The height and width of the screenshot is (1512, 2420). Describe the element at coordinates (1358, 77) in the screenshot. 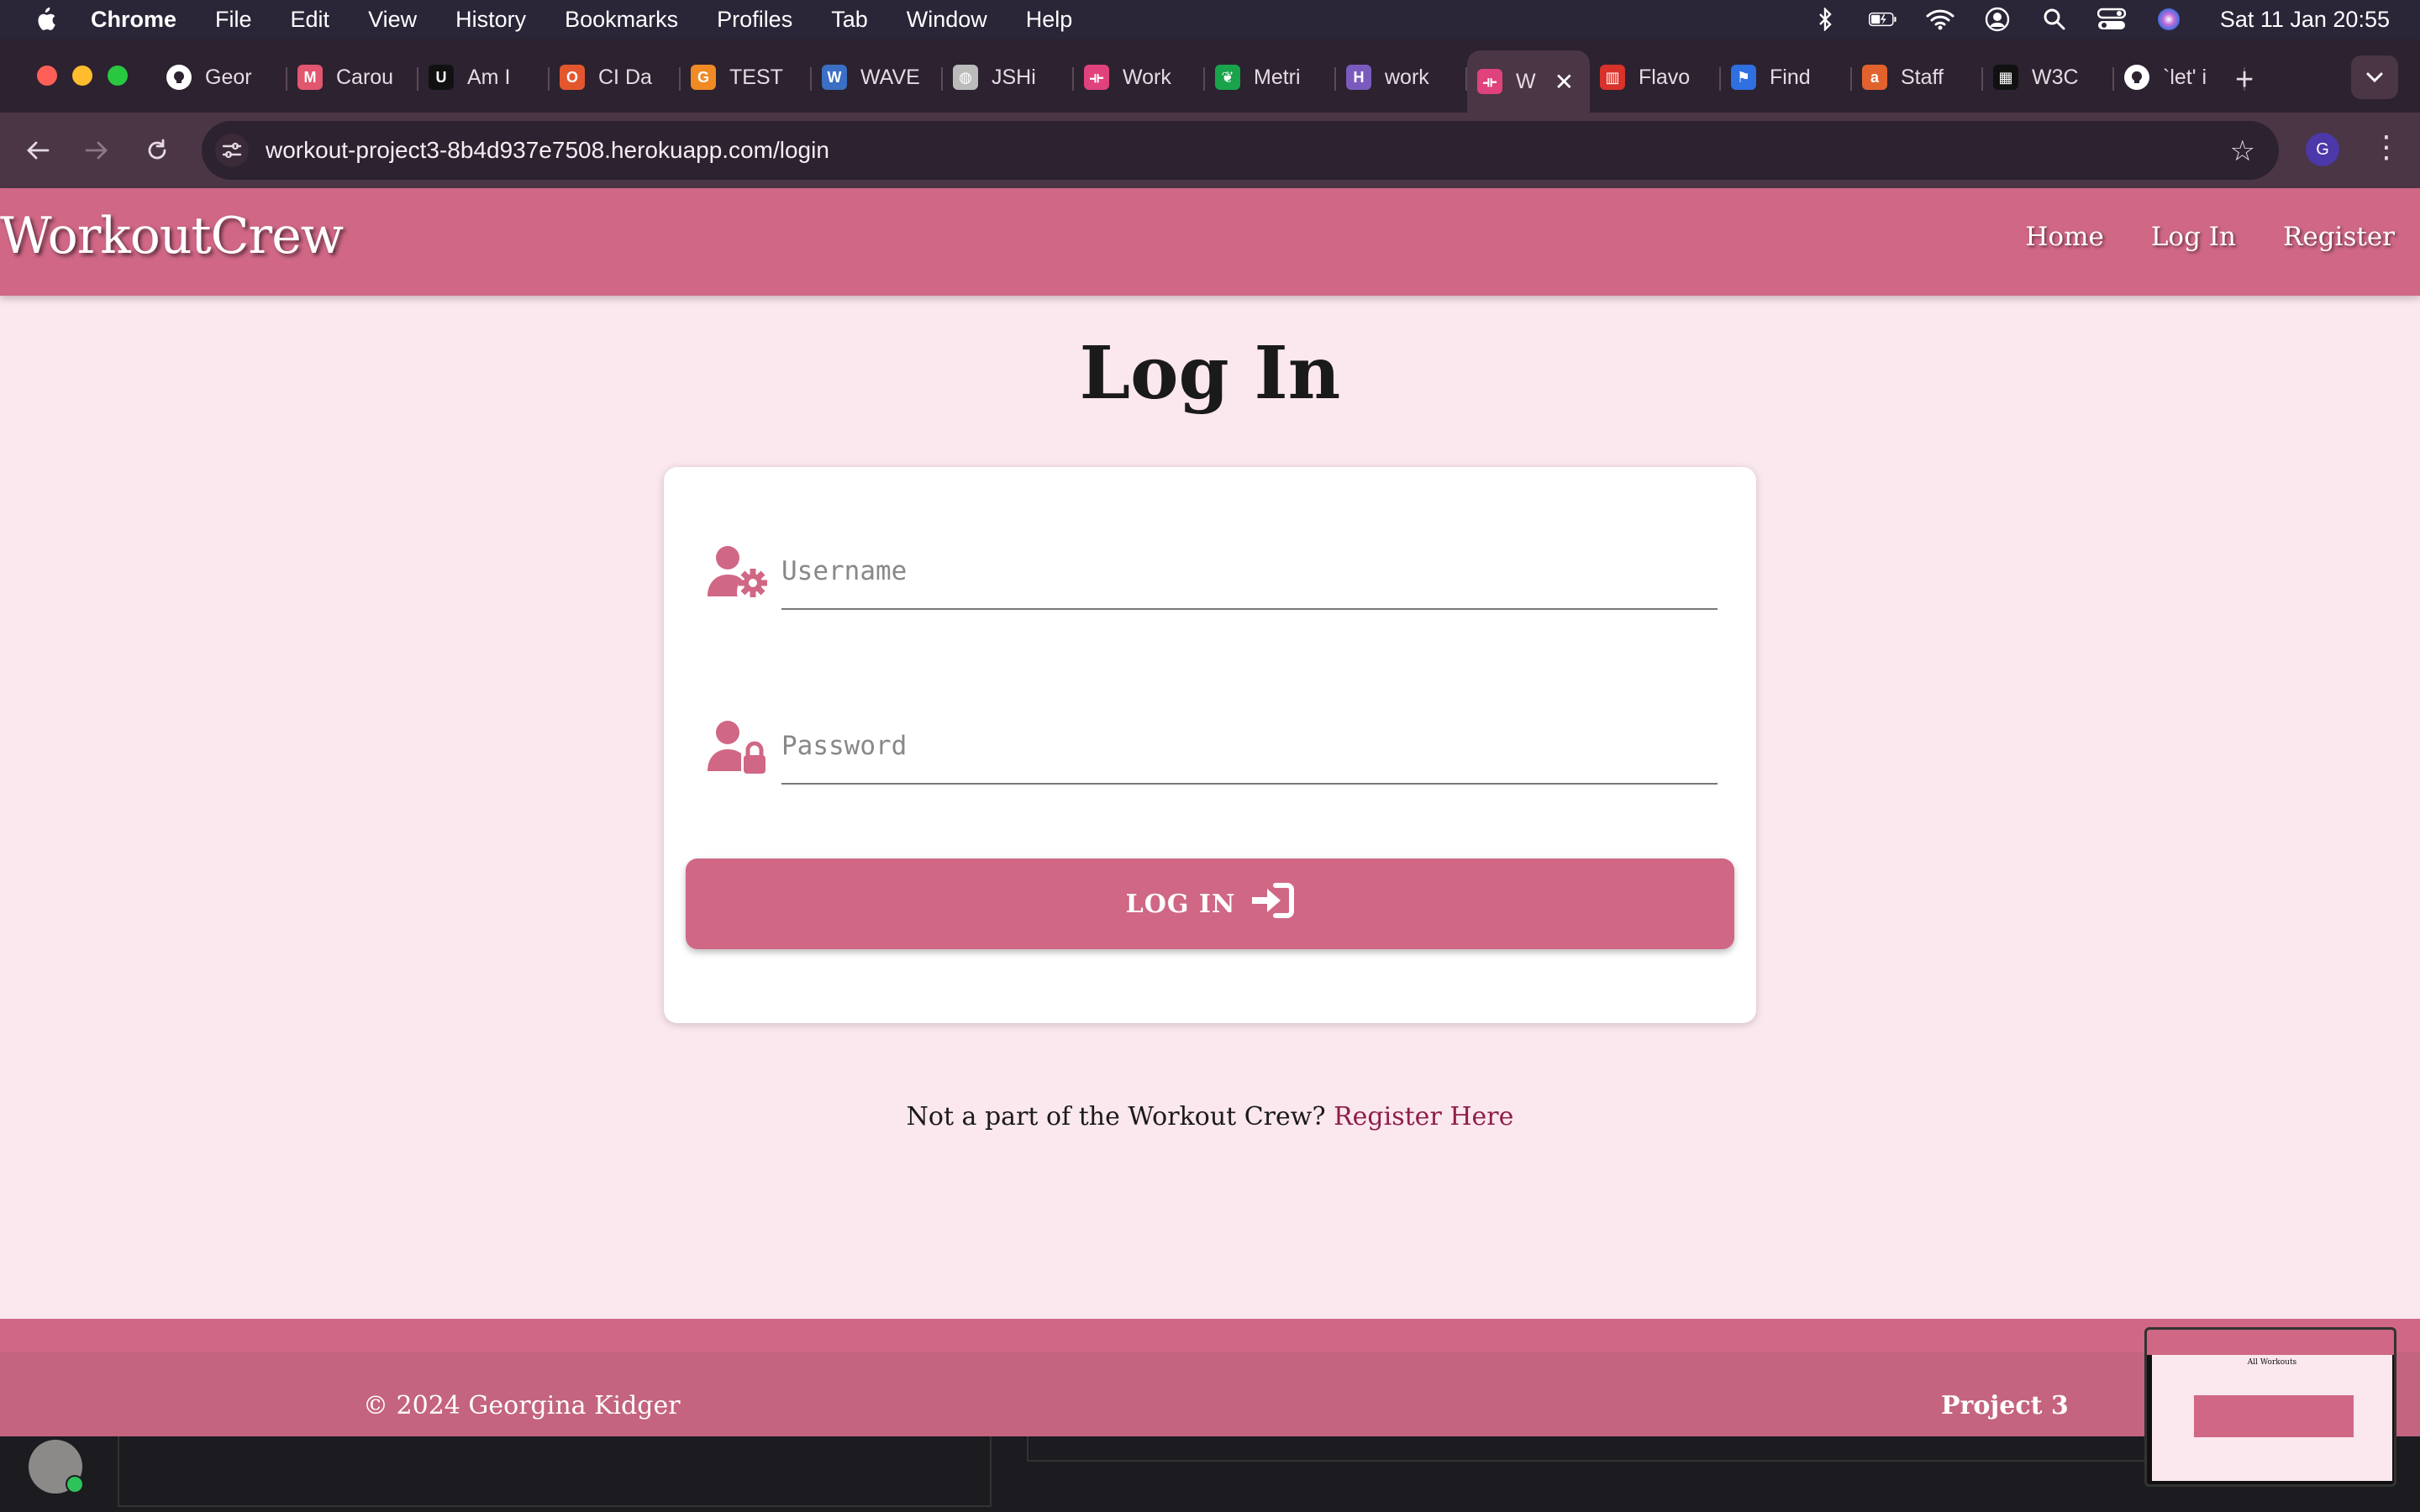

I see `heroku-icon: H` at that location.